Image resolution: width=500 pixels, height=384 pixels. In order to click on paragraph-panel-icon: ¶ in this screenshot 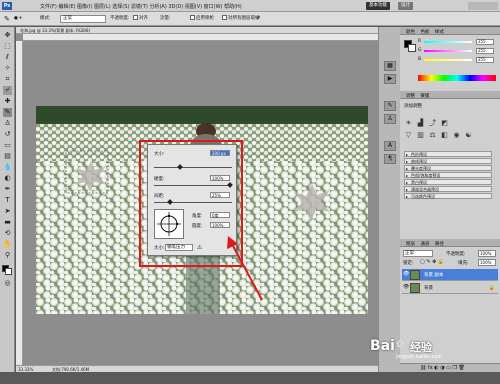, I will do `click(390, 159)`.